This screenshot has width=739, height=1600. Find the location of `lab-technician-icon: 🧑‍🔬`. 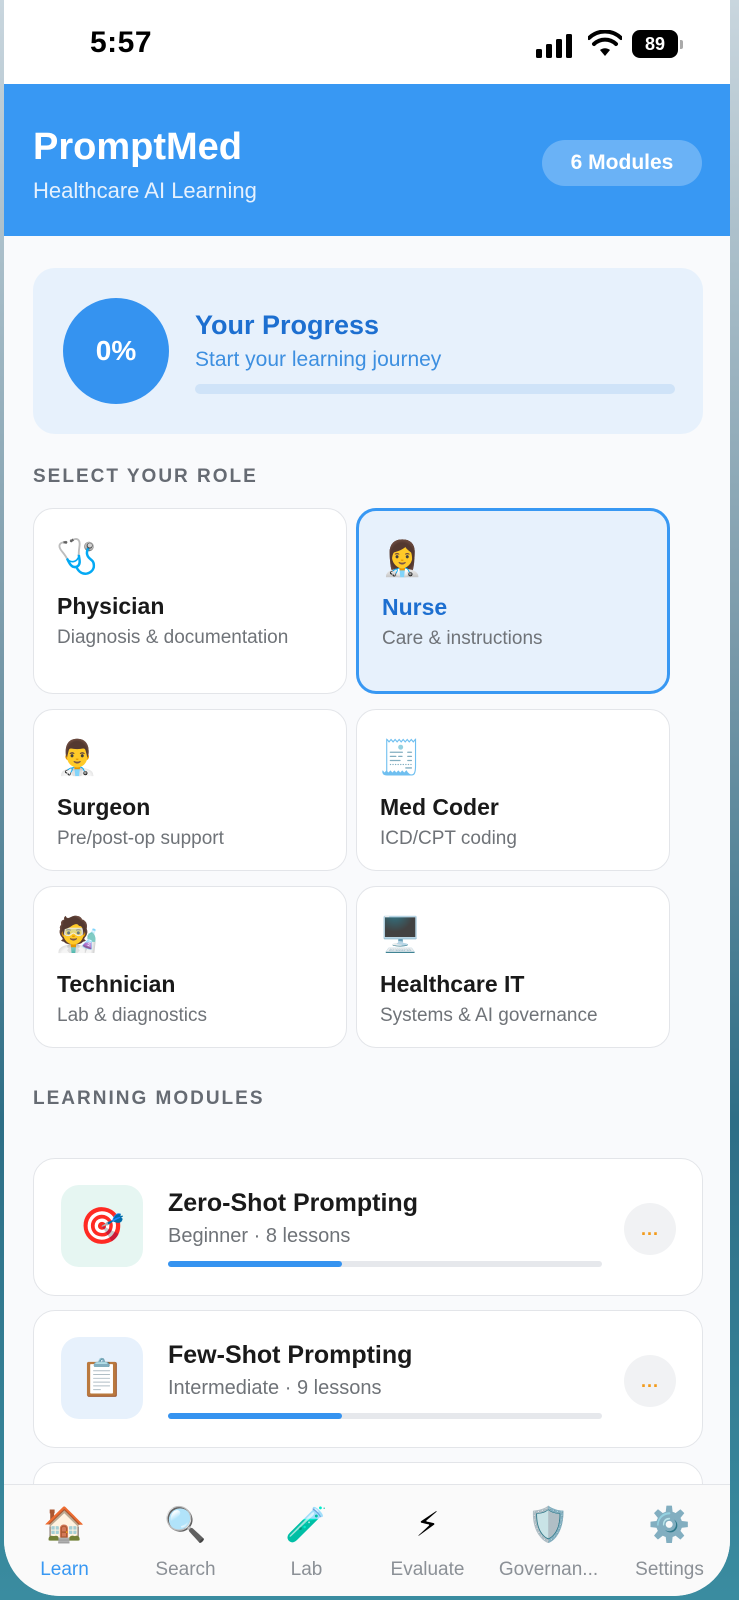

lab-technician-icon: 🧑‍🔬 is located at coordinates (77, 935).